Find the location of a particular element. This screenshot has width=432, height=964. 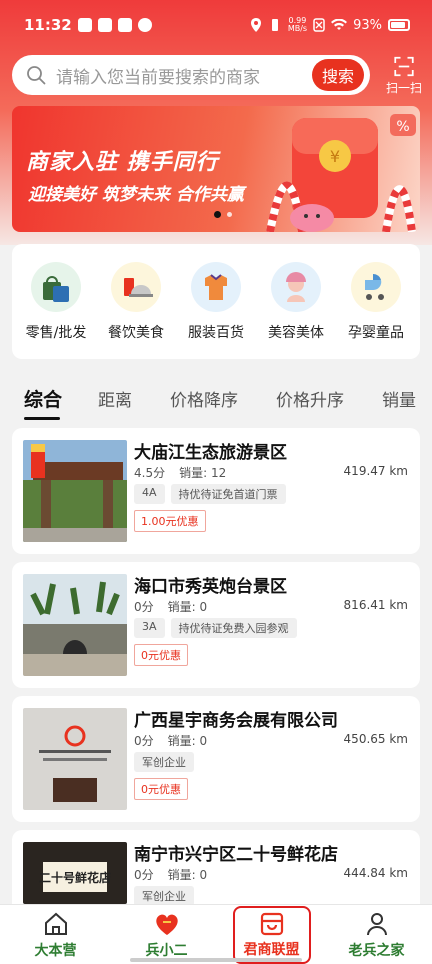

home-indicator is located at coordinates (216, 960).